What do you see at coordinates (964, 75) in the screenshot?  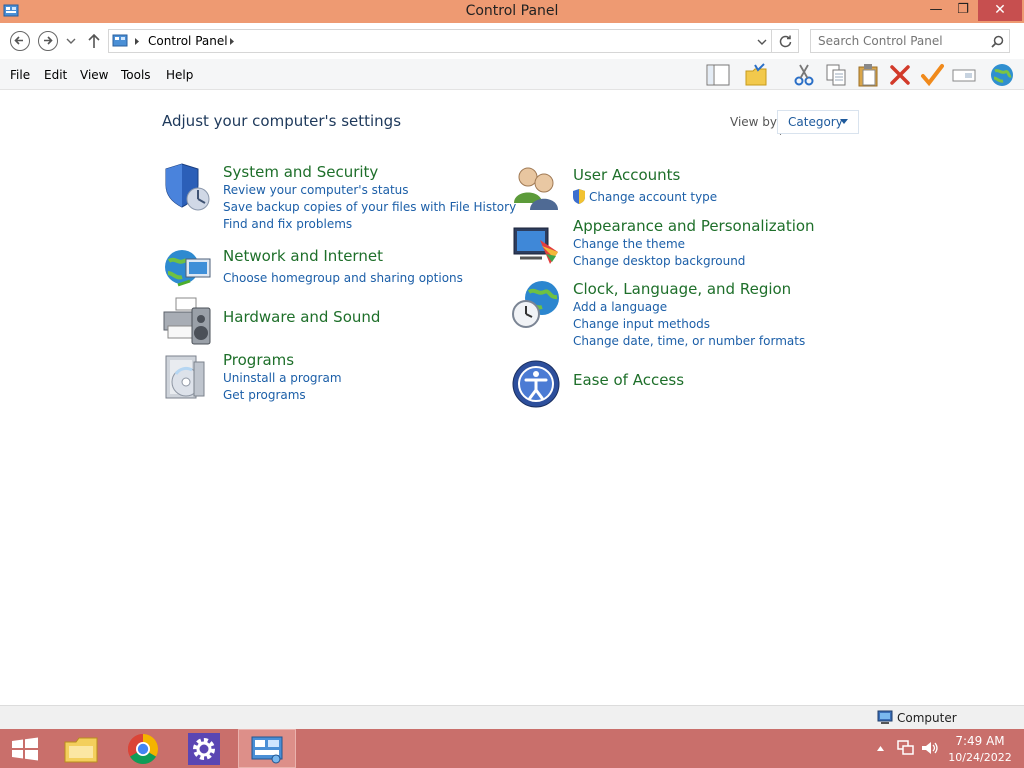 I see `rename-icon` at bounding box center [964, 75].